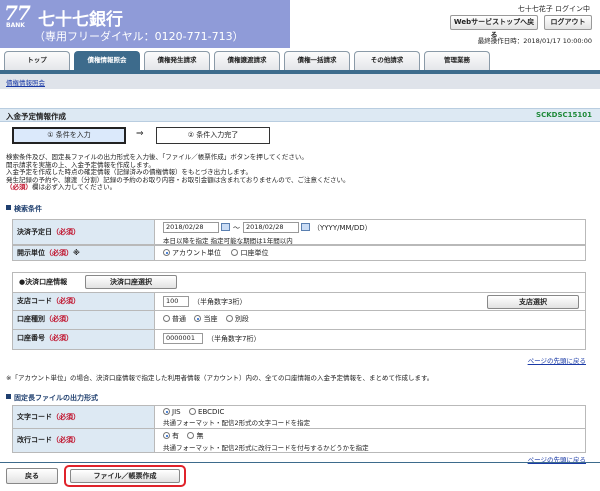 The width and height of the screenshot is (600, 491). I want to click on radio-jis, so click(166, 411).